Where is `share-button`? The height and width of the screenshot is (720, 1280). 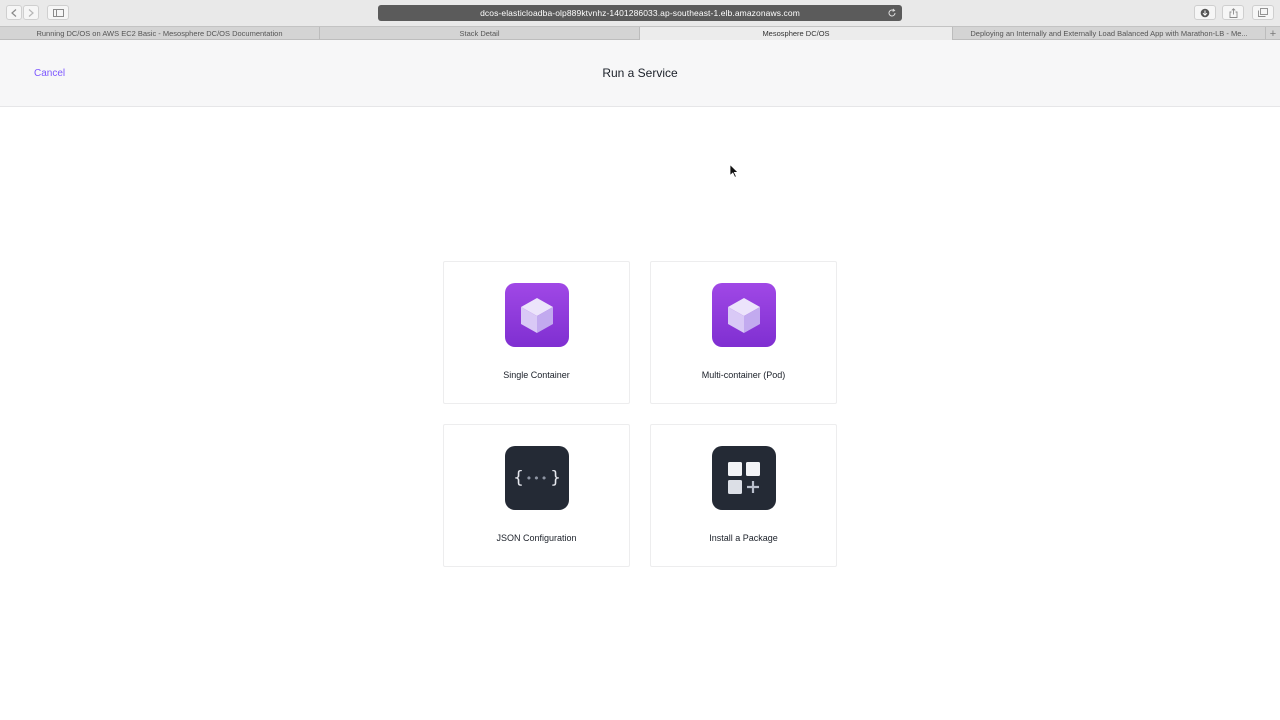 share-button is located at coordinates (1233, 12).